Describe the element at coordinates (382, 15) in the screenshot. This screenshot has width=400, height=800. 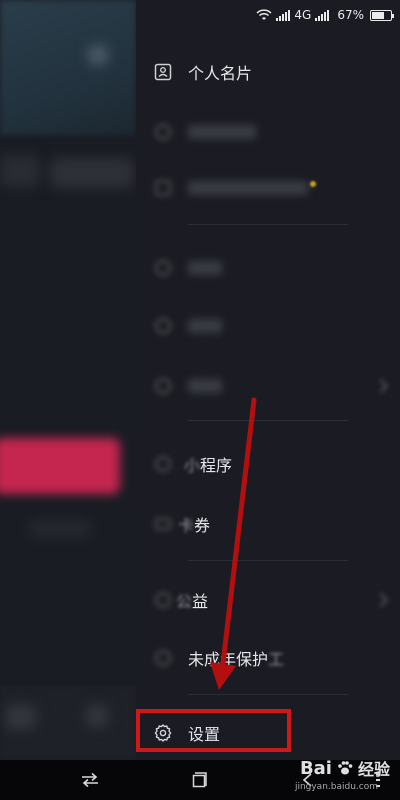
I see `battery-icon` at that location.